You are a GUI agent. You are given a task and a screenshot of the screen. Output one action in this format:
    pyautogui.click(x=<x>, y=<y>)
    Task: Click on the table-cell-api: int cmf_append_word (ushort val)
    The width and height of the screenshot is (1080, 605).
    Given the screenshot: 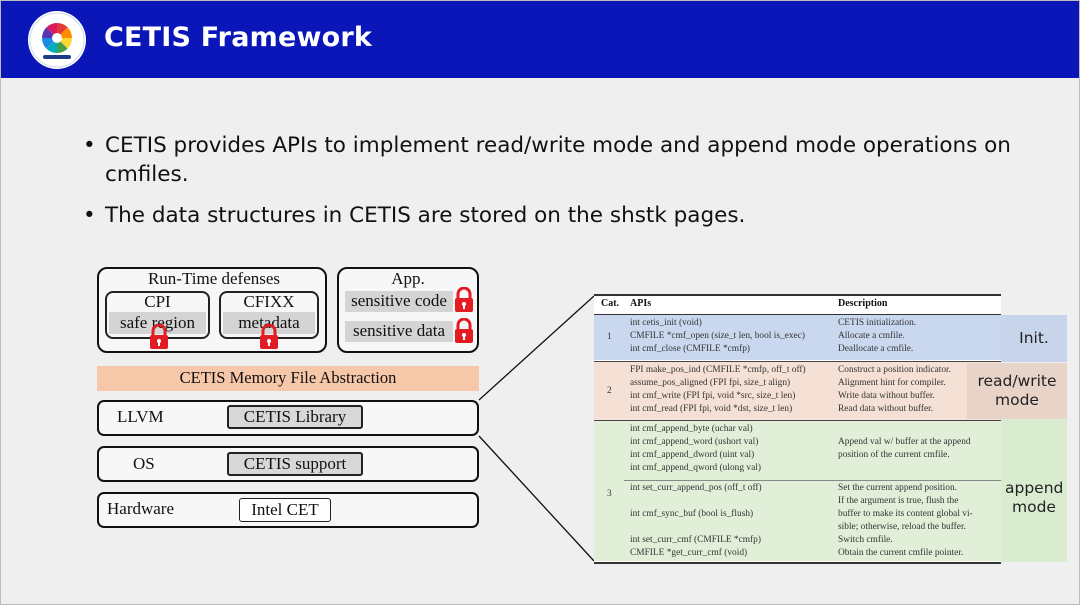 What is the action you would take?
    pyautogui.click(x=694, y=442)
    